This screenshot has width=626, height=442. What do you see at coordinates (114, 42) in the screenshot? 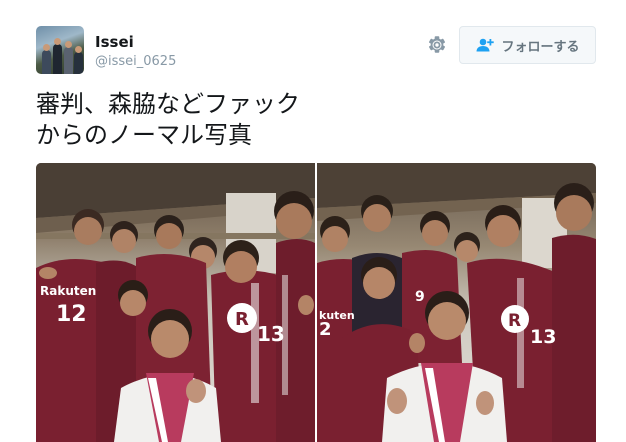
I see `user-display-name: Issei` at bounding box center [114, 42].